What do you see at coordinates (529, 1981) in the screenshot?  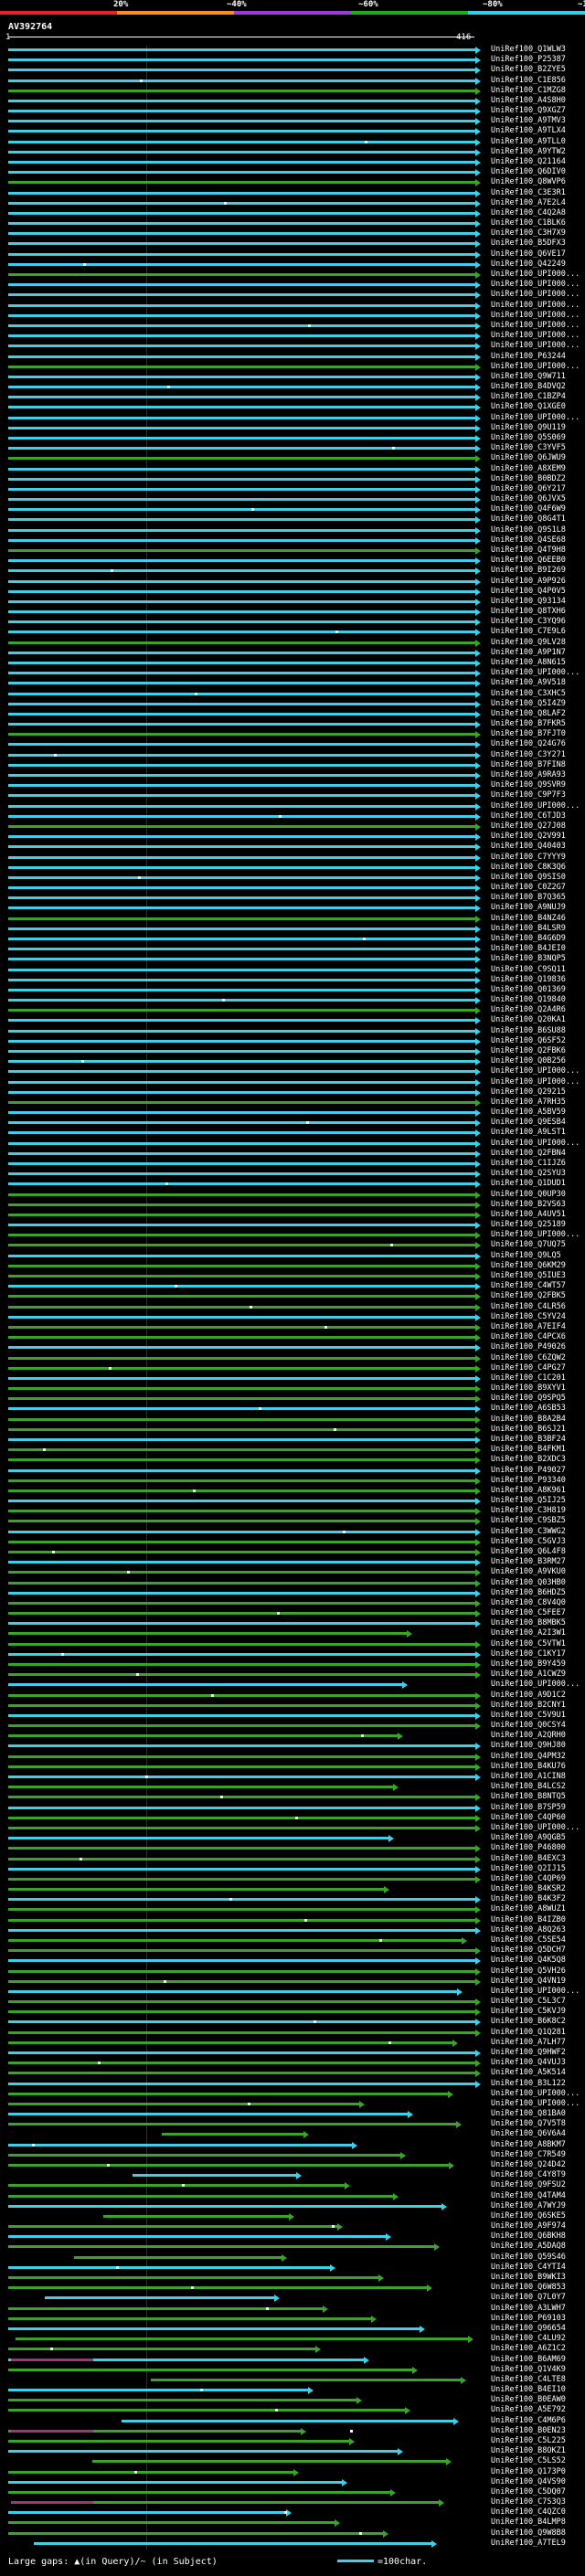 I see `hit-id: UniRef100_Q4VN19` at bounding box center [529, 1981].